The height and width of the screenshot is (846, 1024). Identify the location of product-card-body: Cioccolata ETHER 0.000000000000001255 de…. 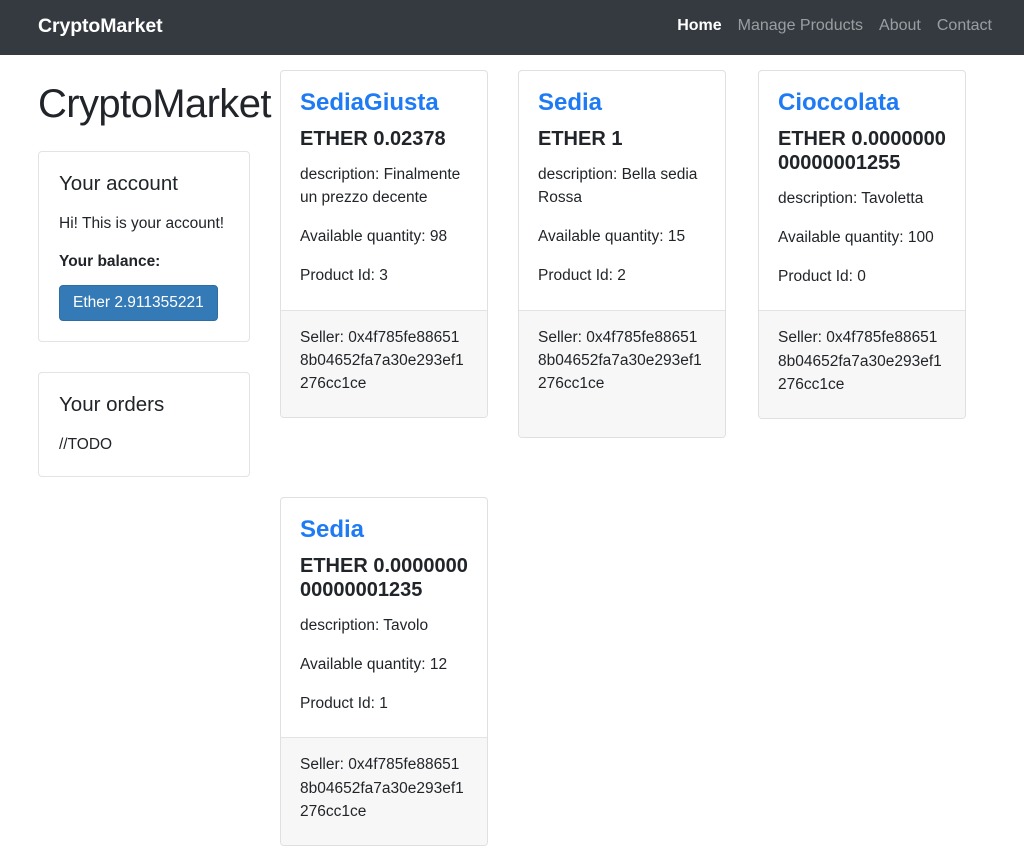
(862, 190).